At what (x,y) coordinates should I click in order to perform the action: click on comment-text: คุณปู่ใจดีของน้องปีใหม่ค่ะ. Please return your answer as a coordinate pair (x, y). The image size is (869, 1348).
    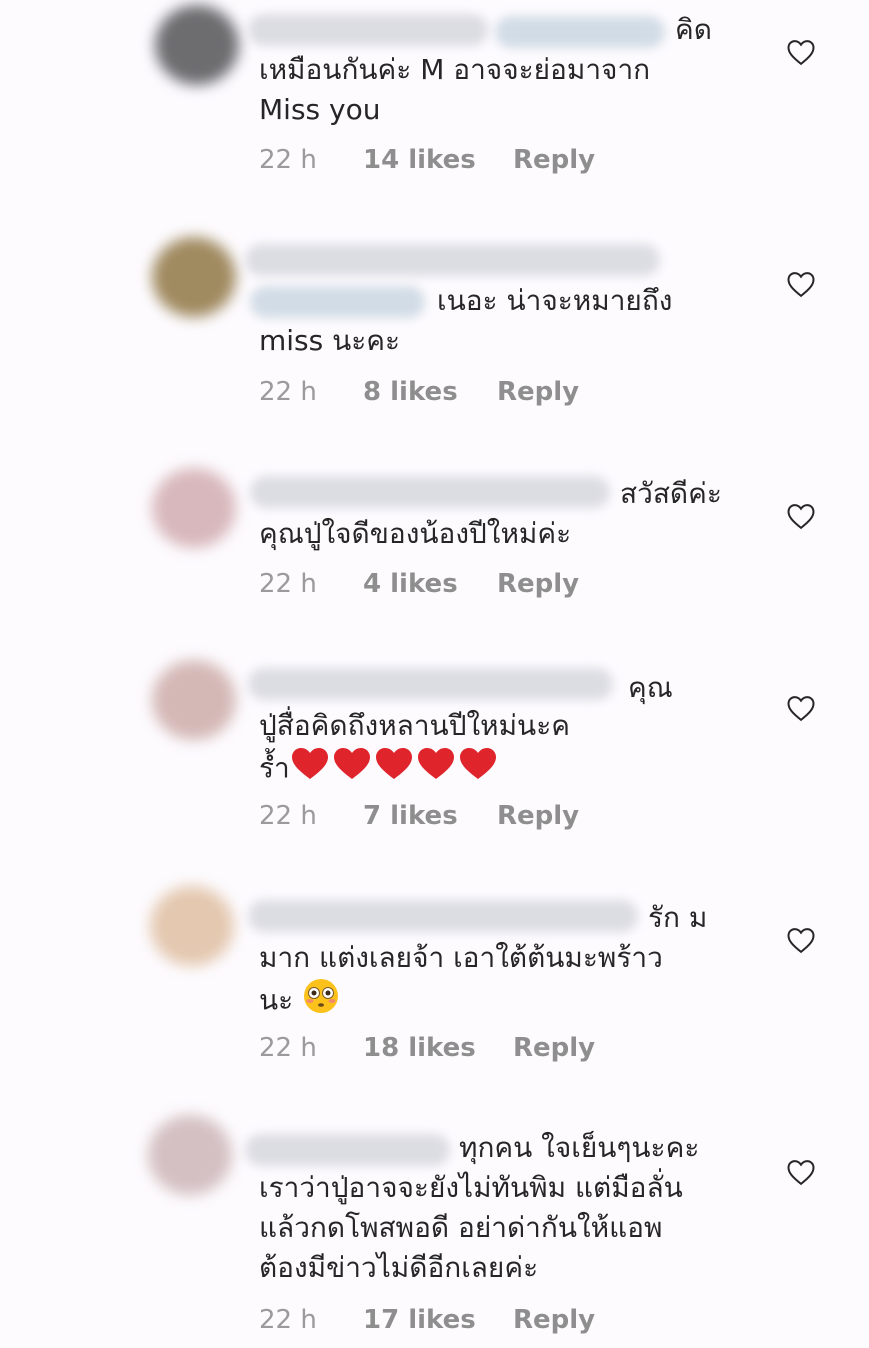
    Looking at the image, I should click on (415, 533).